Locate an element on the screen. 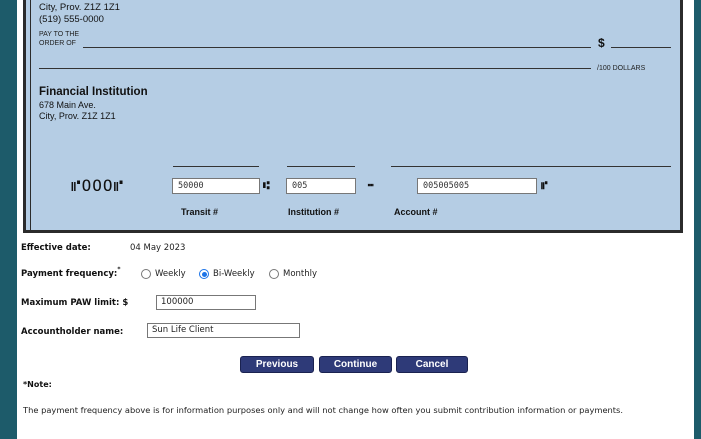 The height and width of the screenshot is (439, 701). bank-address: 678 Main Ave. is located at coordinates (67, 105).